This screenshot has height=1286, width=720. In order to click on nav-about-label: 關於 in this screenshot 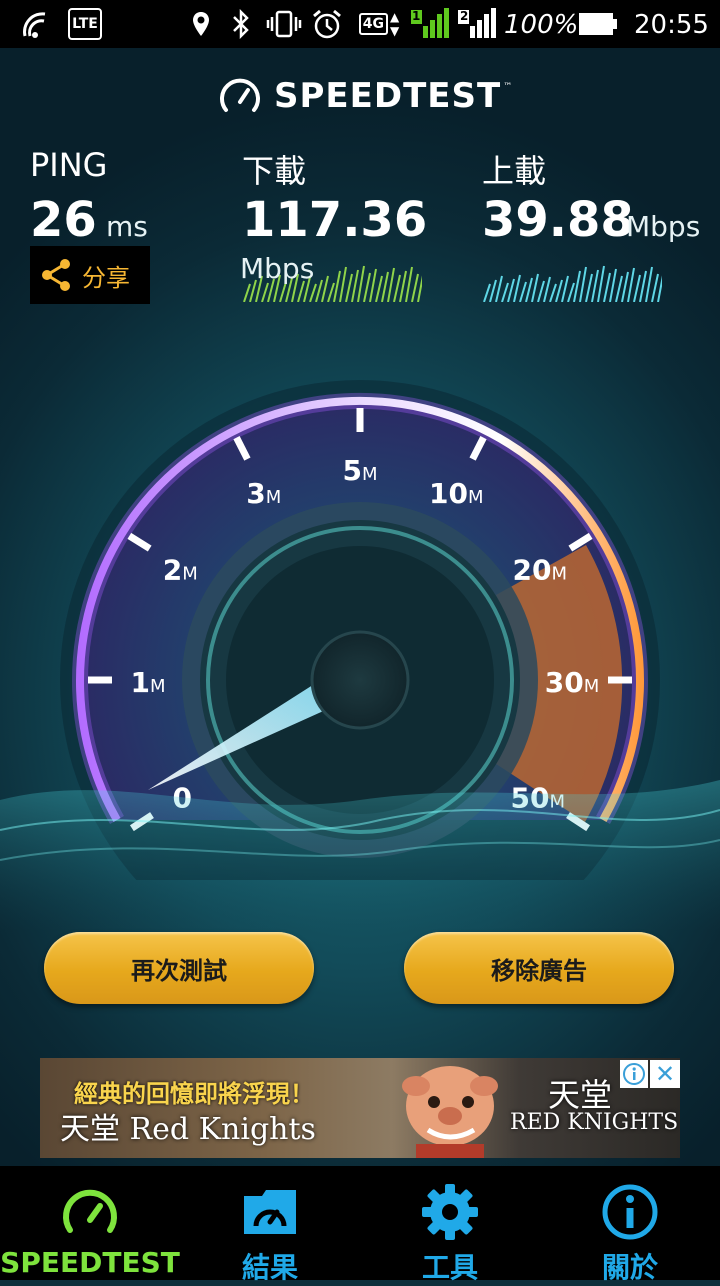, I will do `click(629, 1267)`.